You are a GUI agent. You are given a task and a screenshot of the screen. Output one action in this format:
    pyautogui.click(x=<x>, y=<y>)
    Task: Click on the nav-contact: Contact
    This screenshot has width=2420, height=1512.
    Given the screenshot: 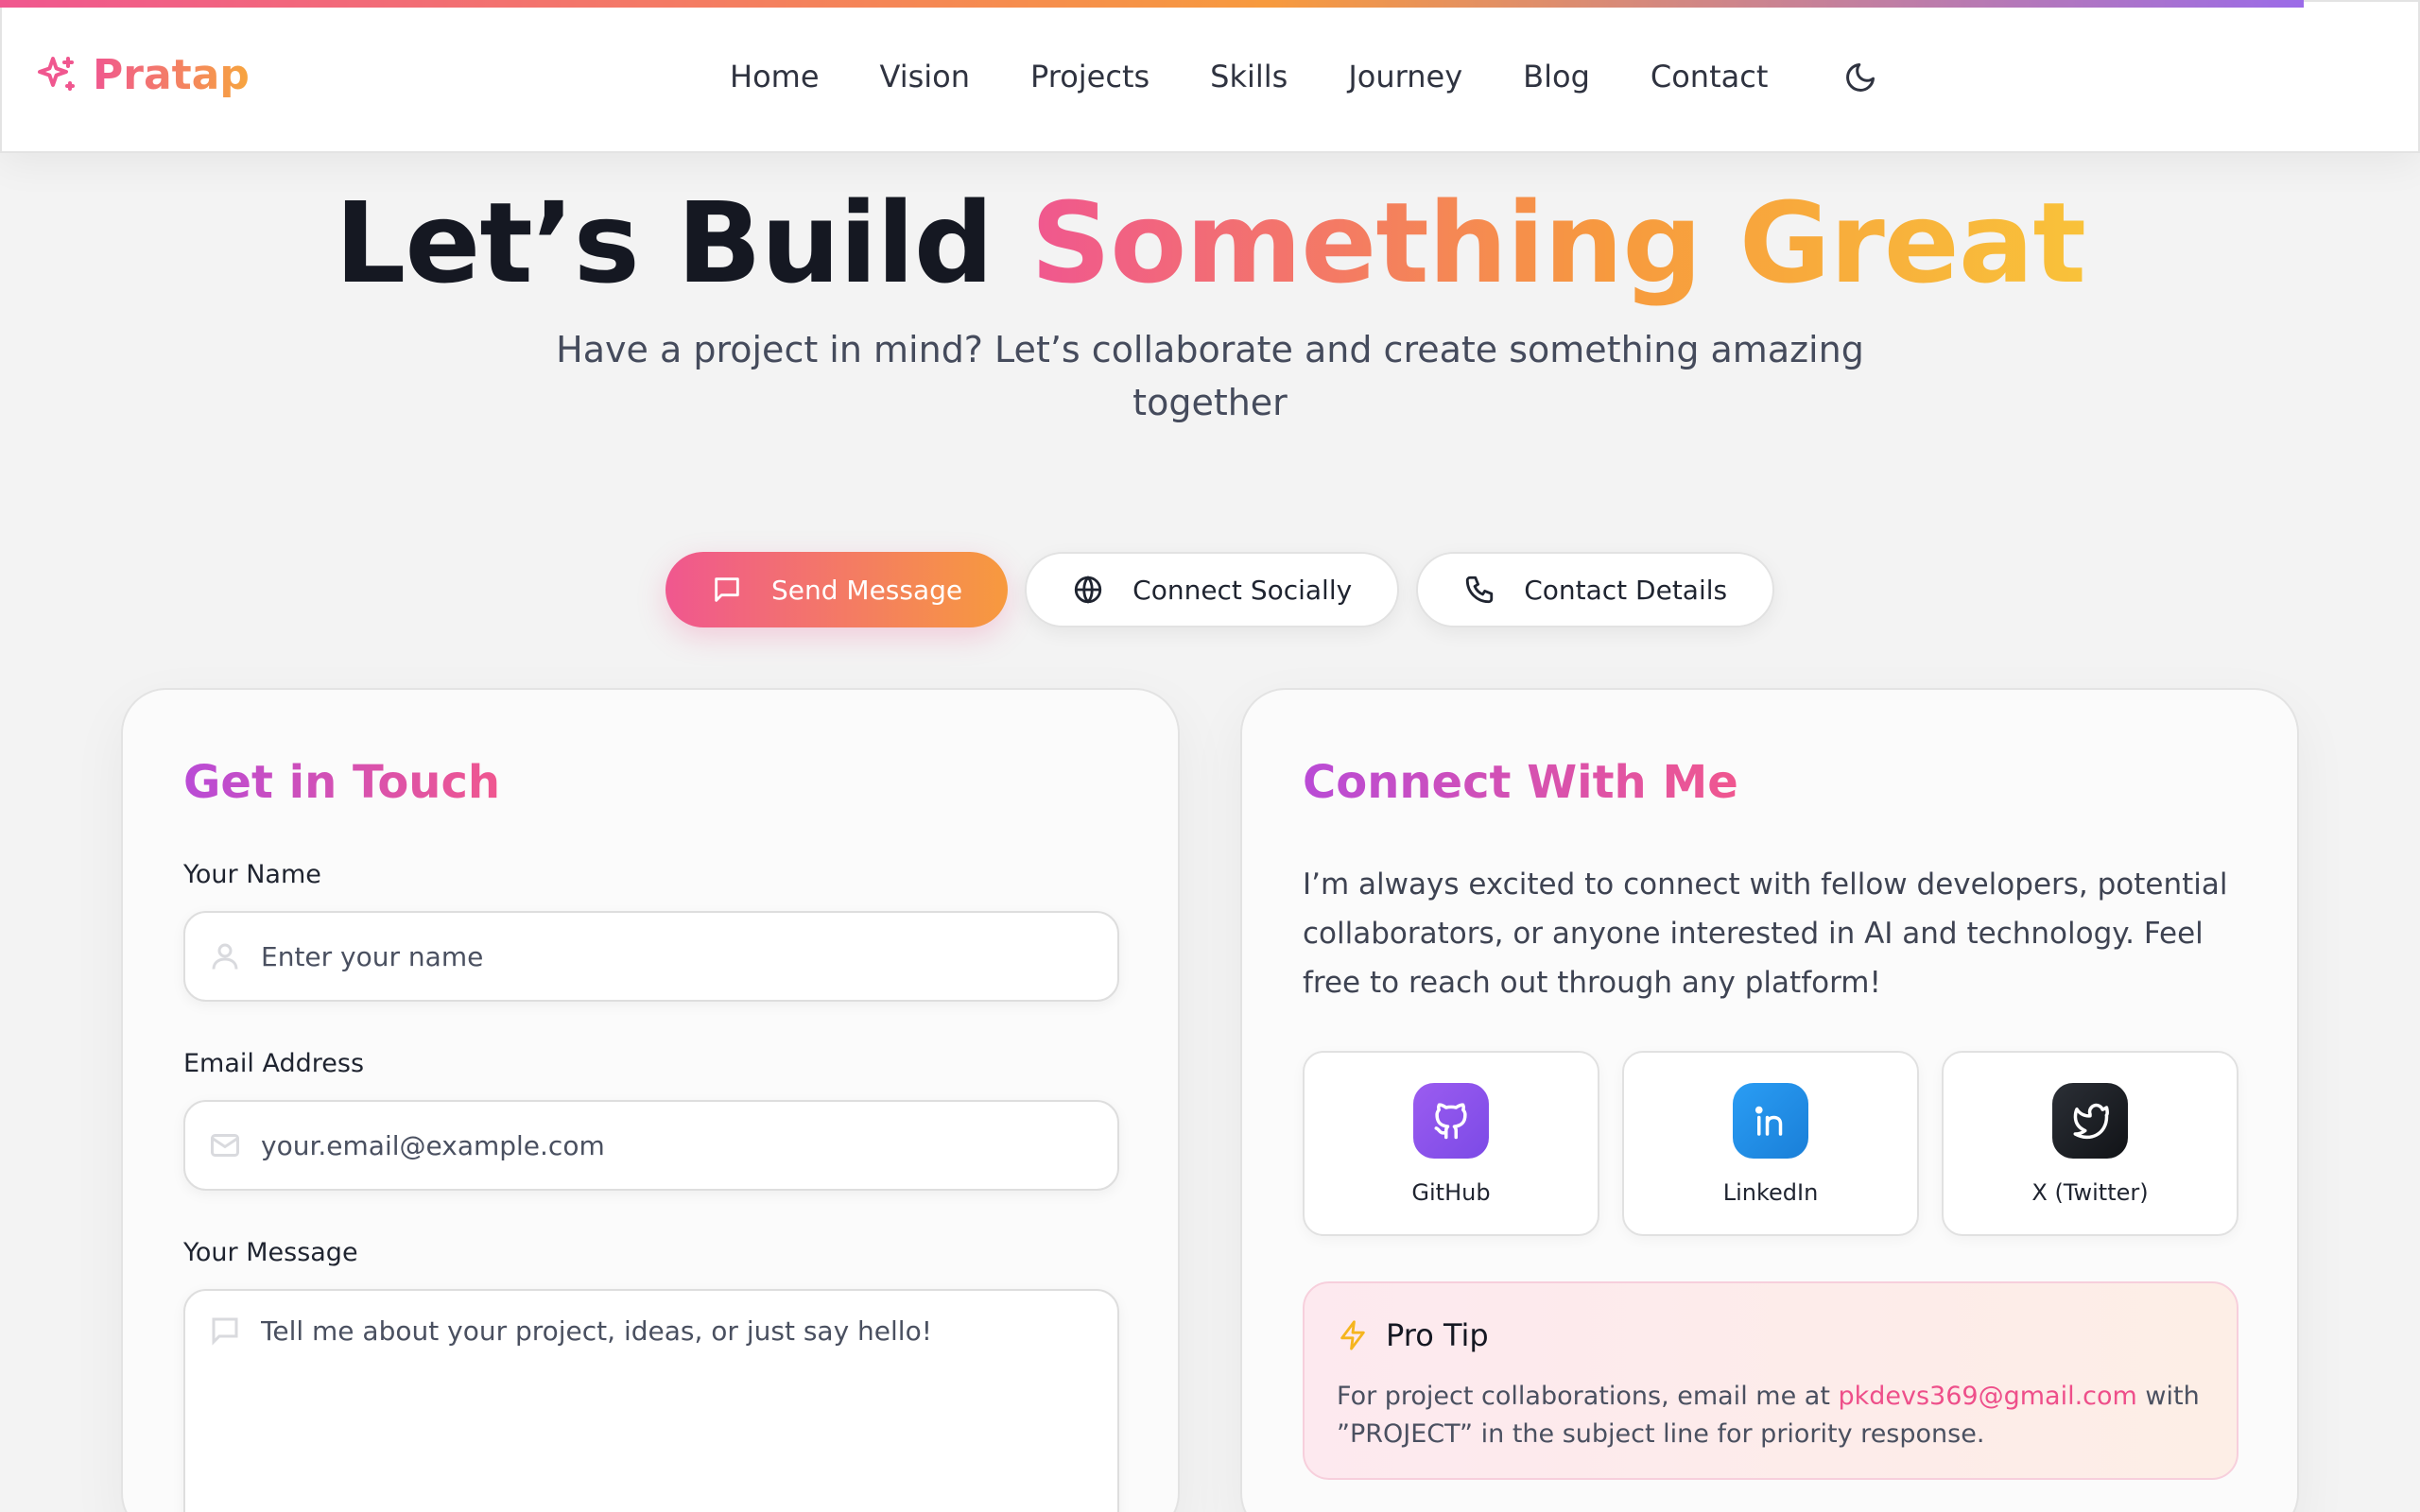 What is the action you would take?
    pyautogui.click(x=1710, y=76)
    